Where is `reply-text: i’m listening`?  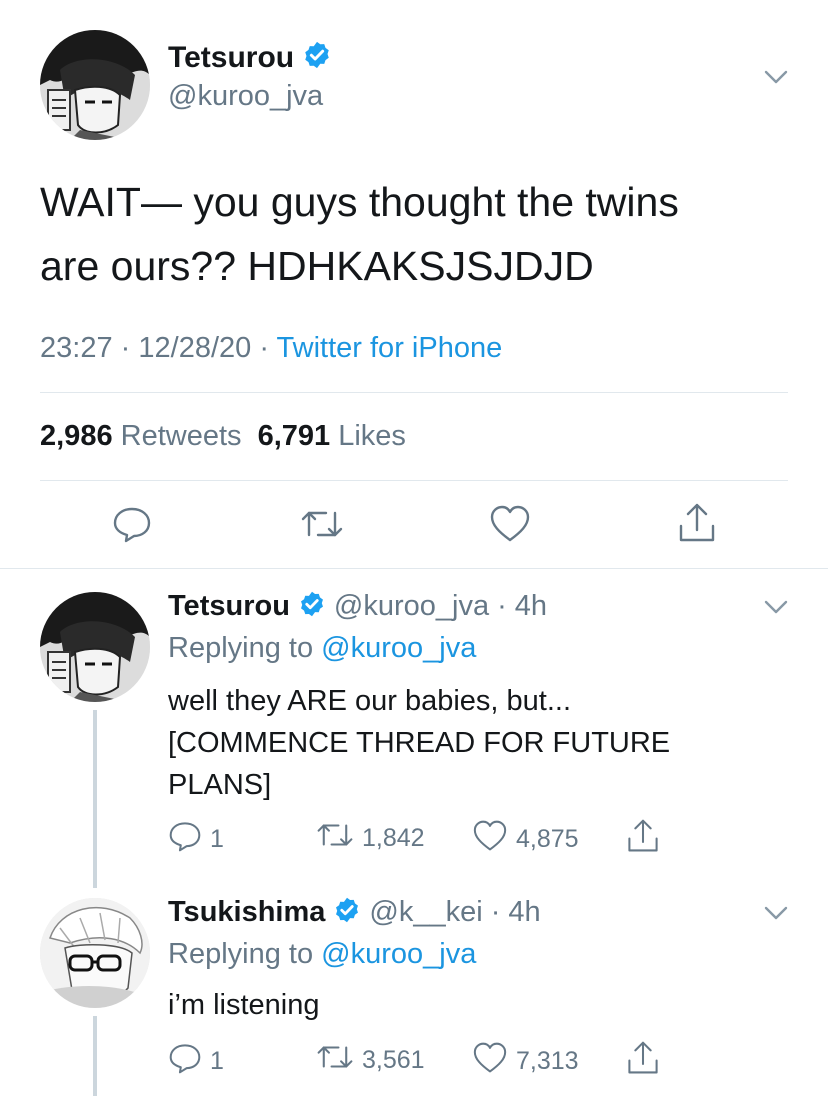 reply-text: i’m listening is located at coordinates (478, 1005).